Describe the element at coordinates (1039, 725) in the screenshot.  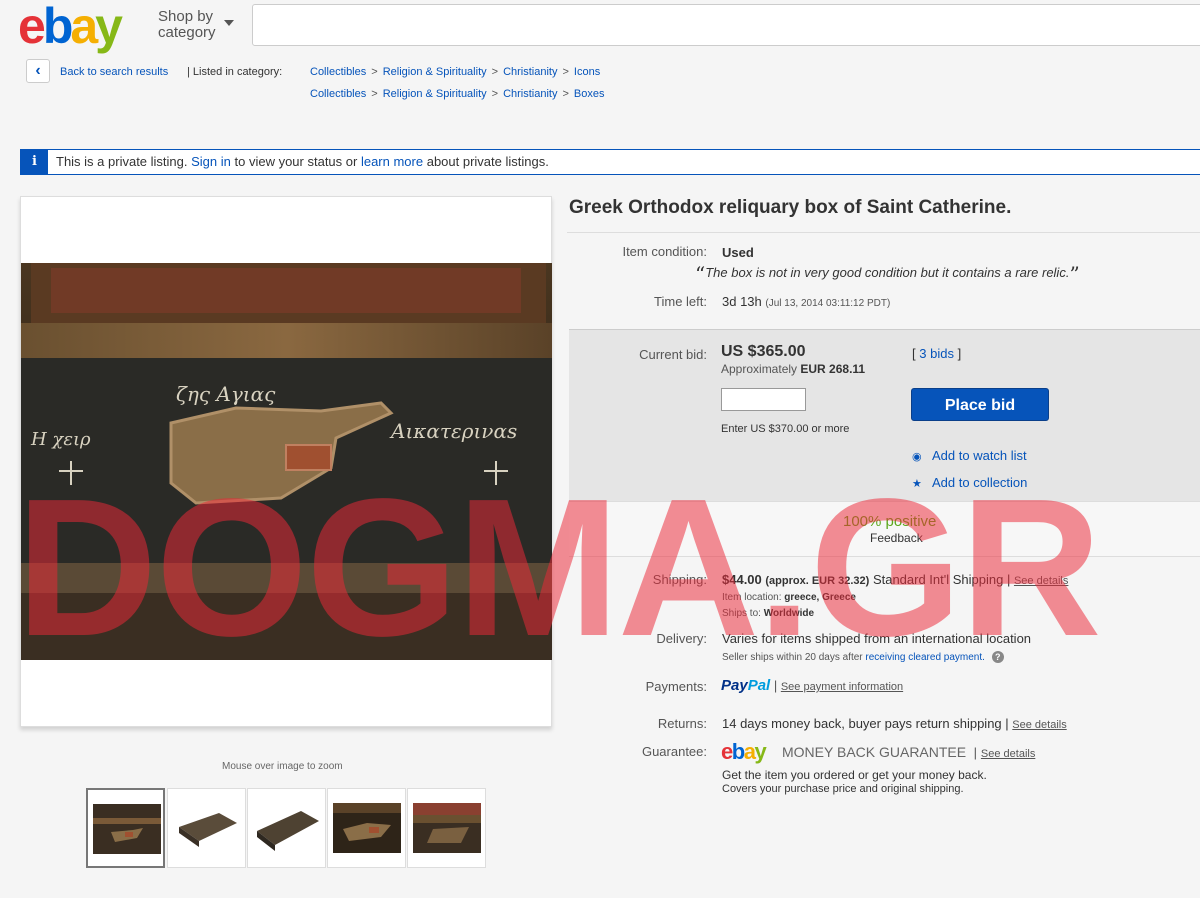
I see `returns-see-details-link: See details` at that location.